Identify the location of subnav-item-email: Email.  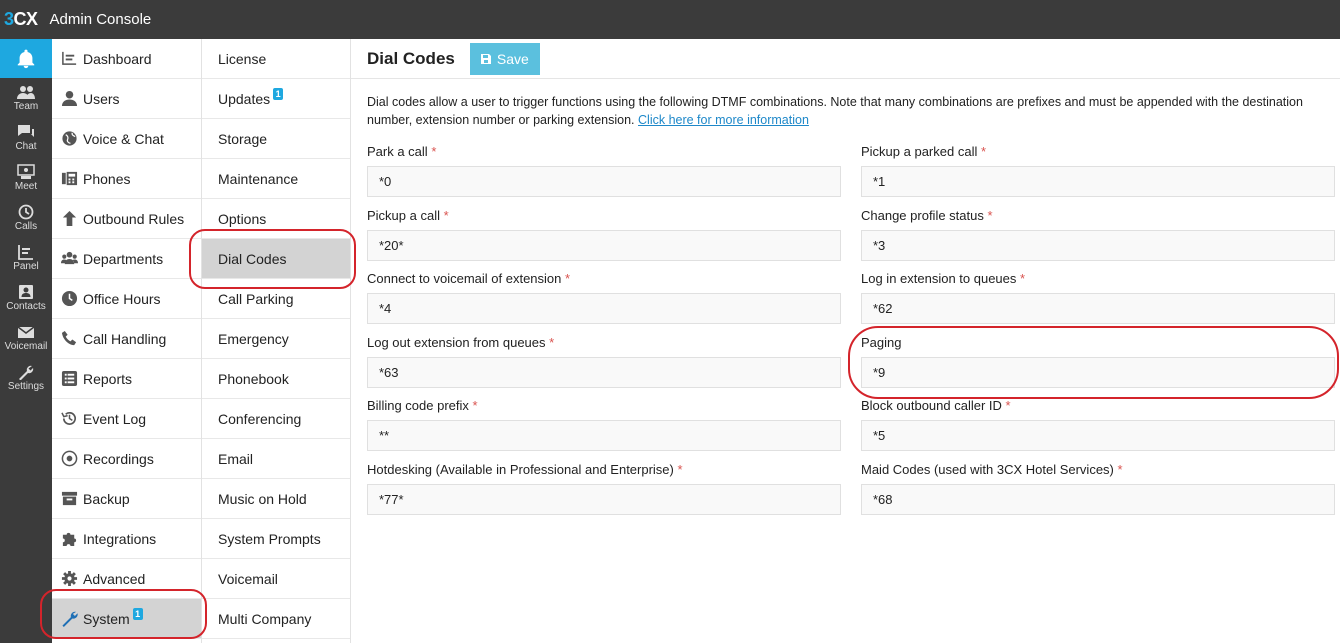
(276, 459).